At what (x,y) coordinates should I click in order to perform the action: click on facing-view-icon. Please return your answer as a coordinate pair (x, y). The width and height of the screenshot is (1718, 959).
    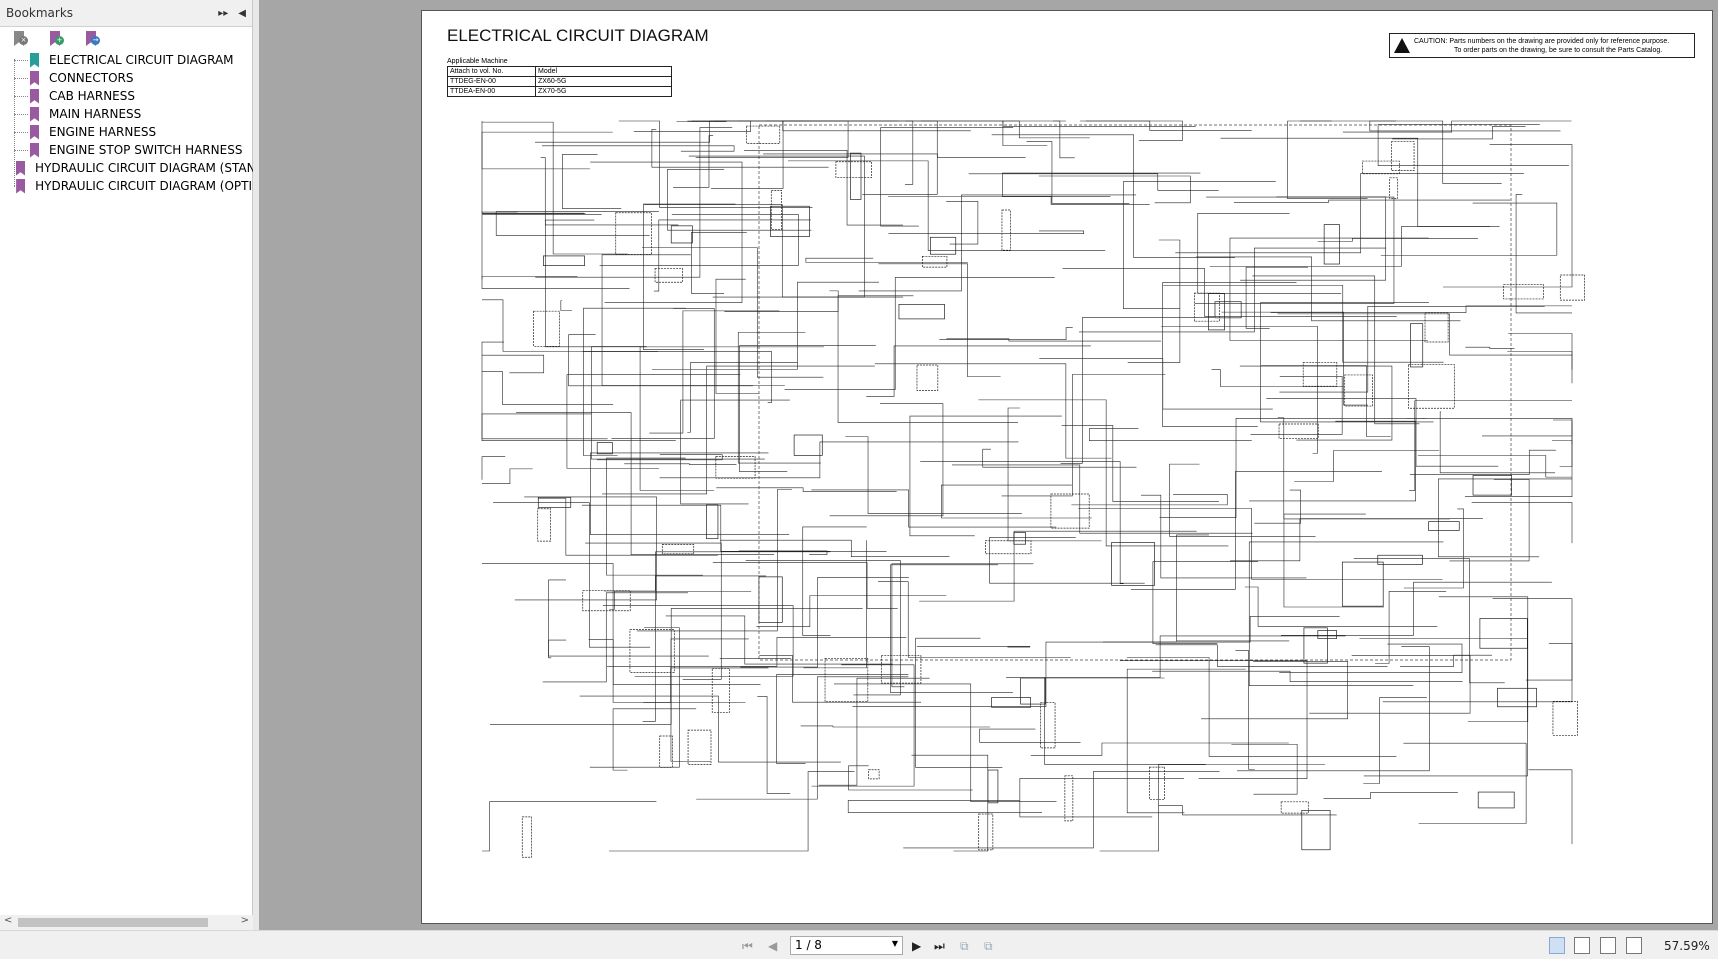
    Looking at the image, I should click on (1608, 945).